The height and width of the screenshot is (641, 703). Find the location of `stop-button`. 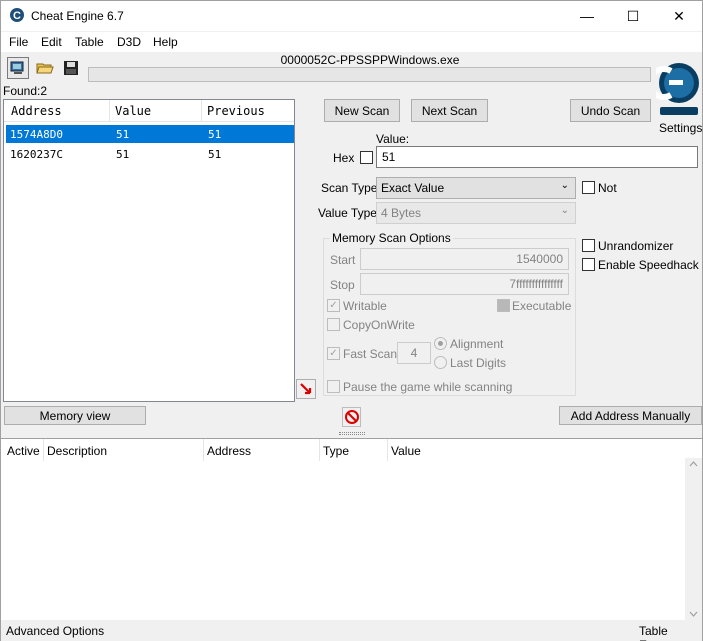

stop-button is located at coordinates (351, 417).